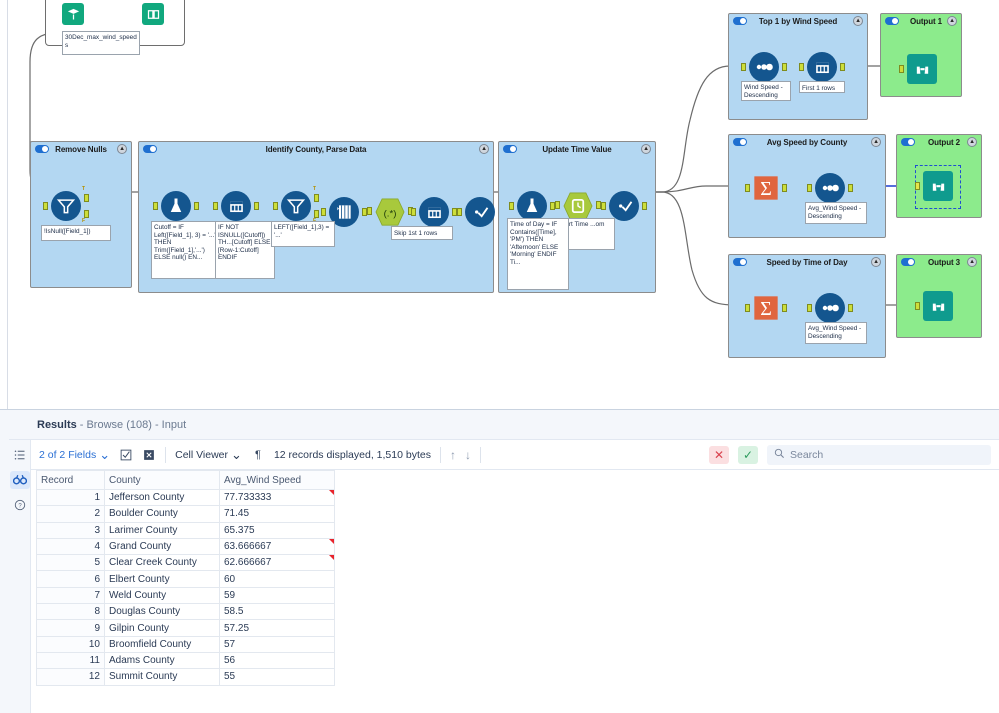  What do you see at coordinates (162, 660) in the screenshot?
I see `cell-county: Adams County` at bounding box center [162, 660].